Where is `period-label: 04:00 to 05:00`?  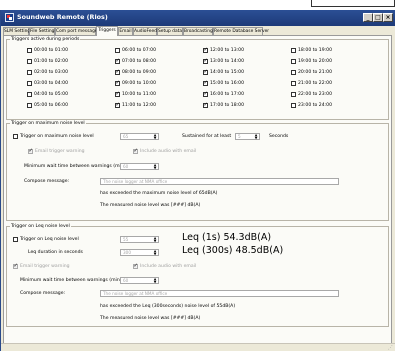
period-label: 04:00 to 05:00 is located at coordinates (51, 94).